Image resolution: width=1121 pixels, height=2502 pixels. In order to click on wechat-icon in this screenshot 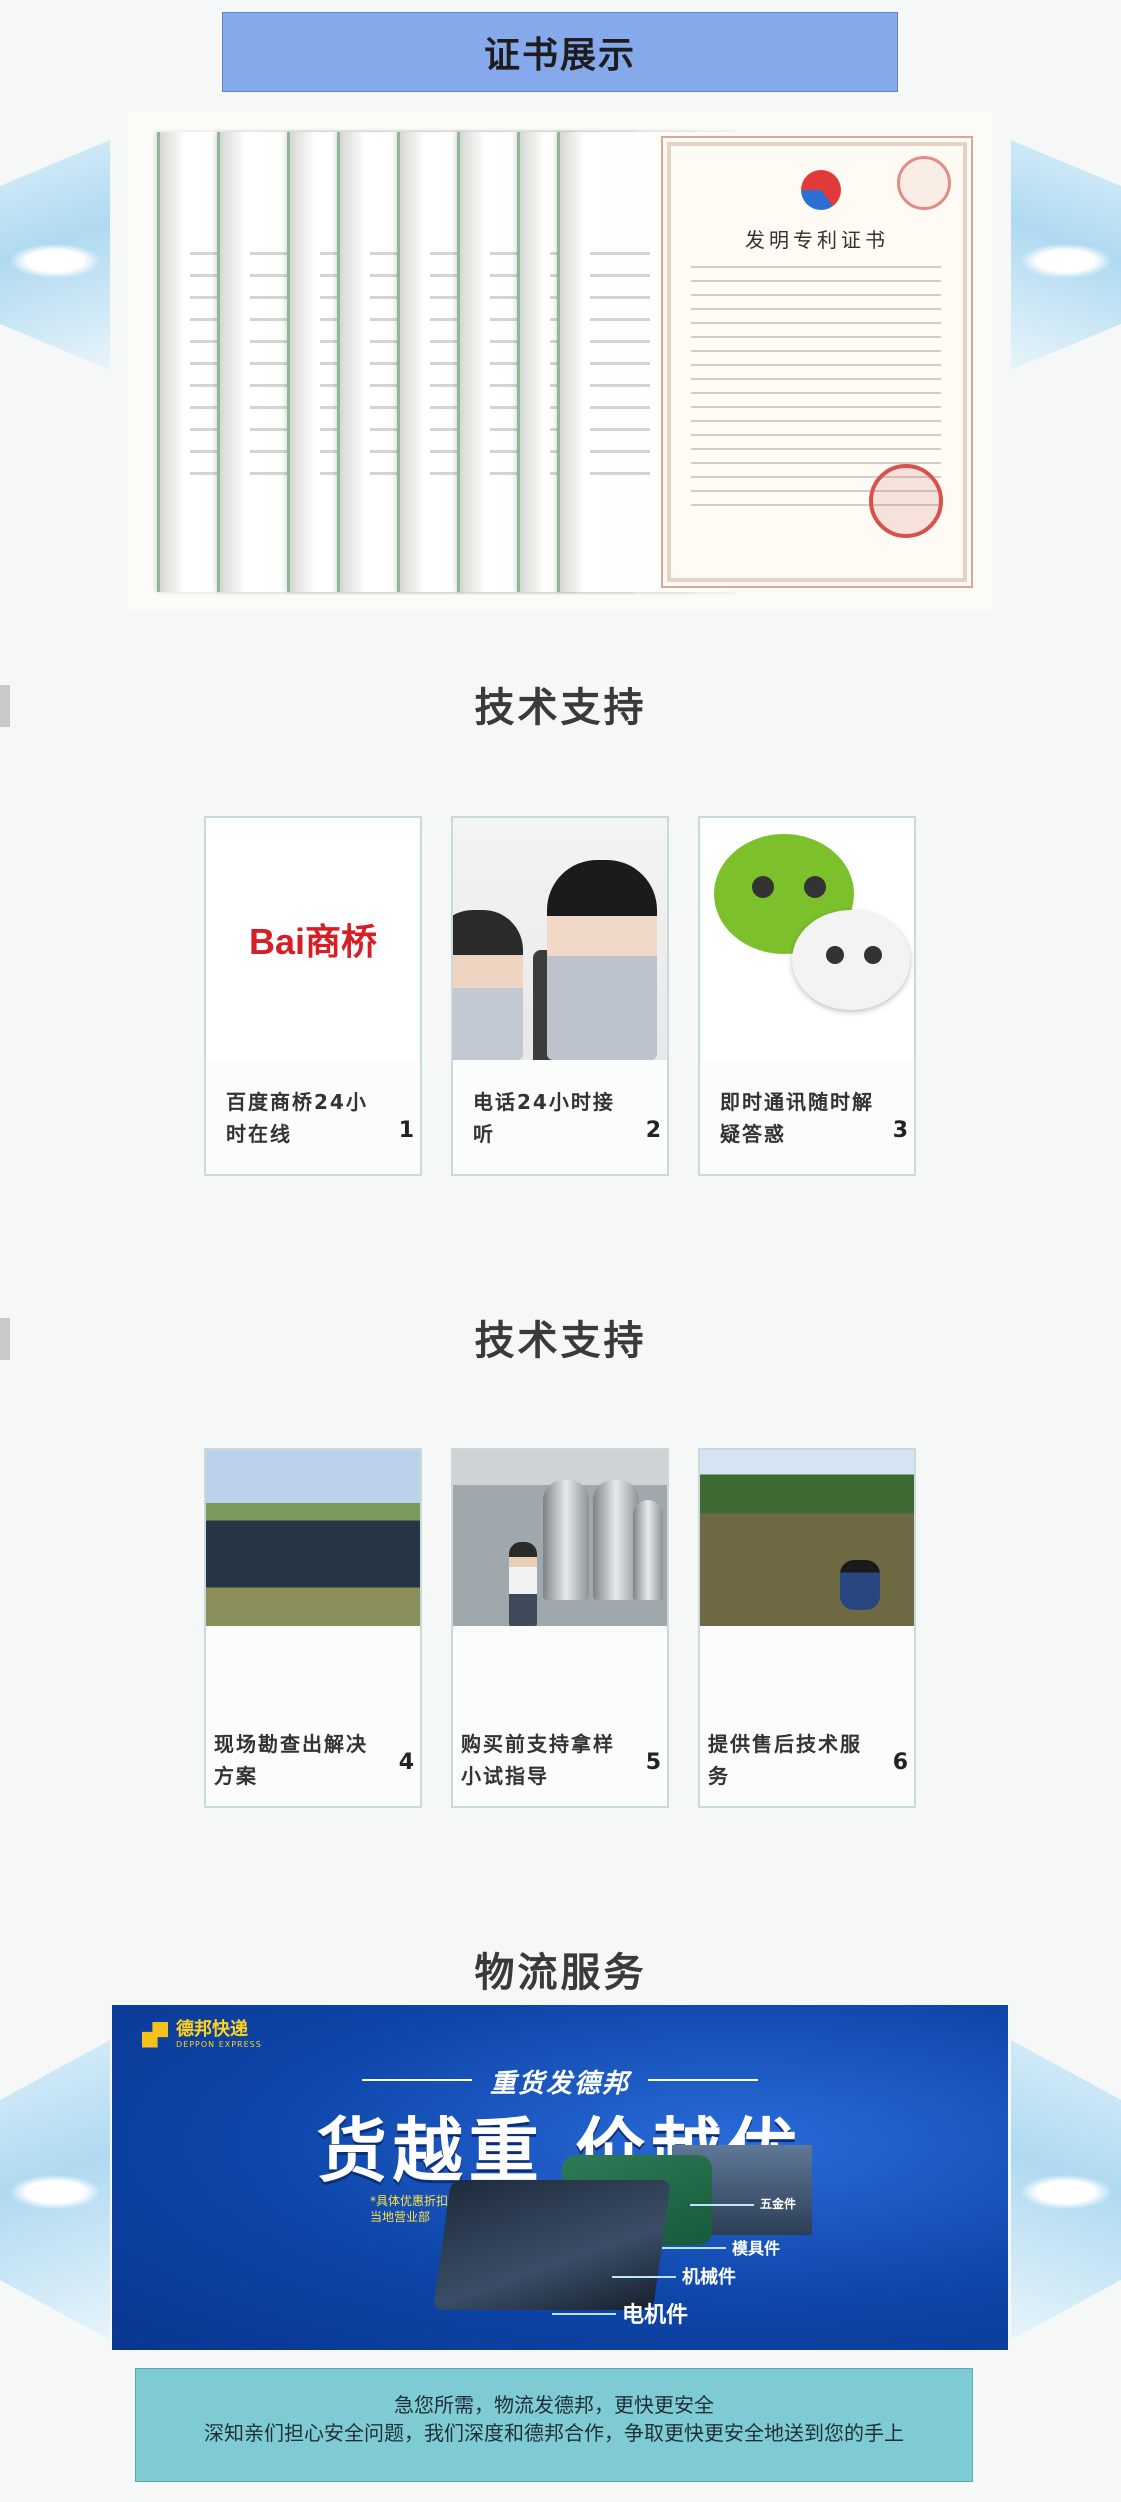, I will do `click(807, 939)`.